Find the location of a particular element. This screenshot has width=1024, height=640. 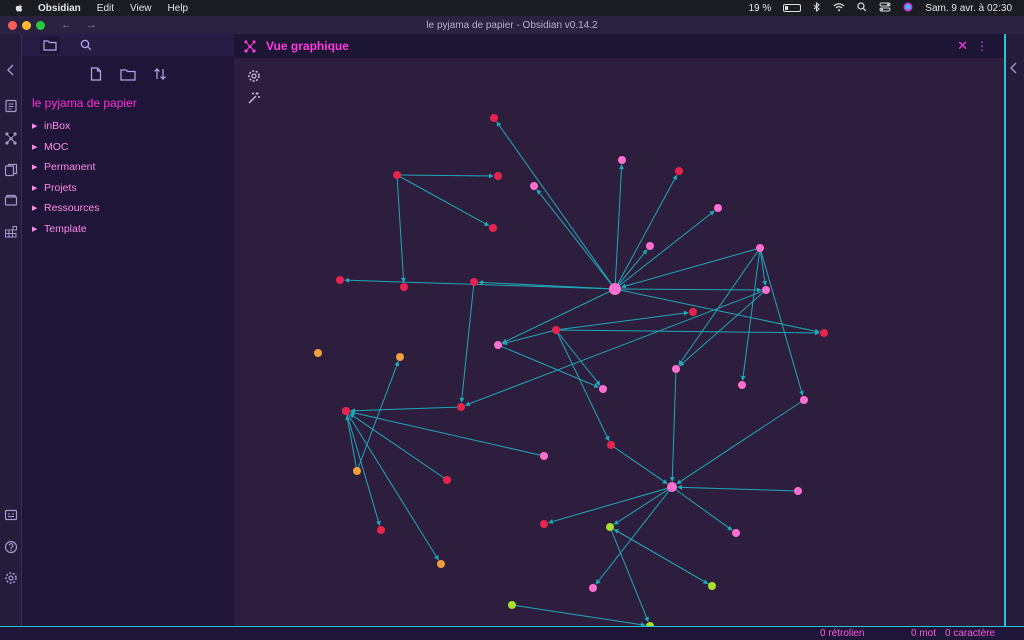

close-window-button is located at coordinates (12, 25).